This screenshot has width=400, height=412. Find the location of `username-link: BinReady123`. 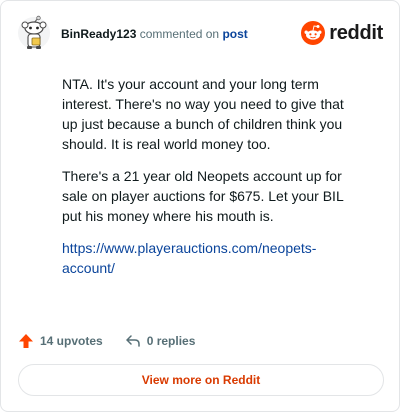

username-link: BinReady123 is located at coordinates (98, 34).